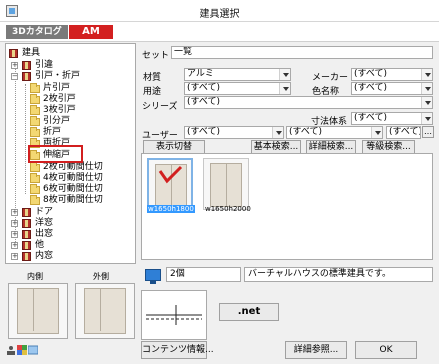  What do you see at coordinates (44, 65) in the screenshot?
I see `tree-item-label: 引違` at bounding box center [44, 65].